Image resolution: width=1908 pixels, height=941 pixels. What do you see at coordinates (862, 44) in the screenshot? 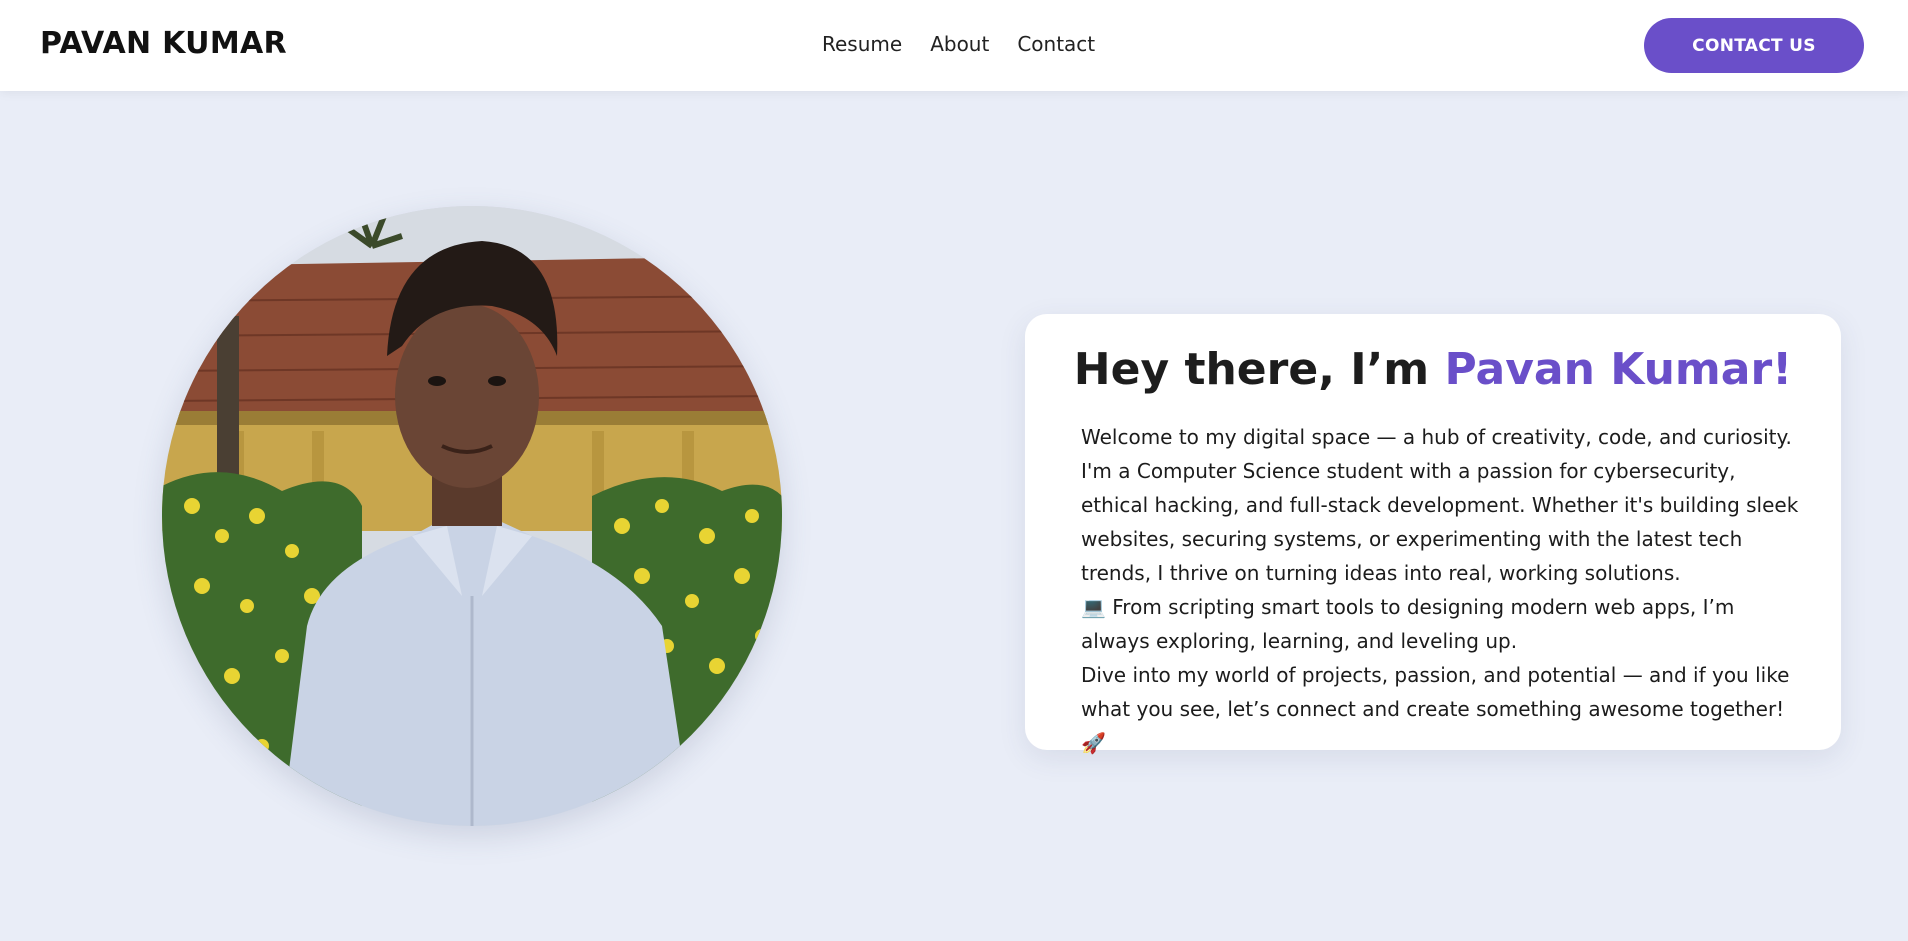
I see `nav-link-resume: Resume` at bounding box center [862, 44].